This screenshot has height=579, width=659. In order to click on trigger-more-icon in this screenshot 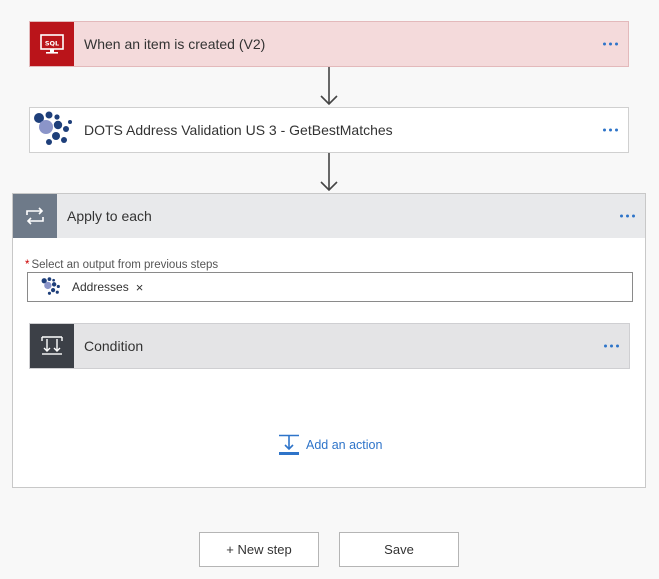, I will do `click(610, 44)`.